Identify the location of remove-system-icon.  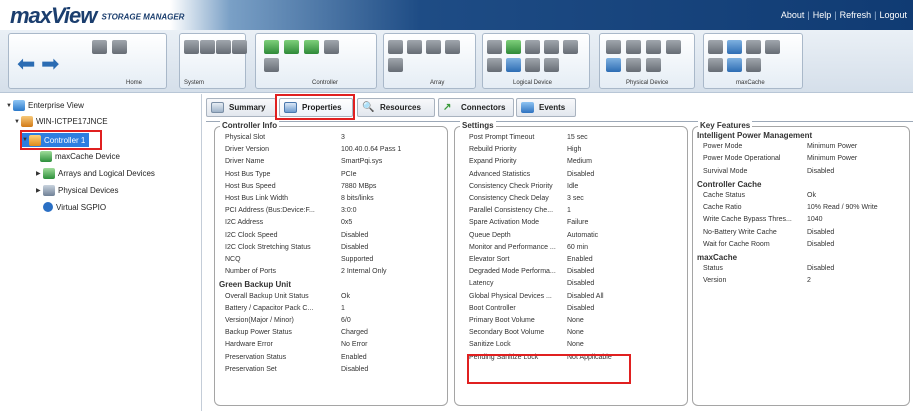
(119, 47).